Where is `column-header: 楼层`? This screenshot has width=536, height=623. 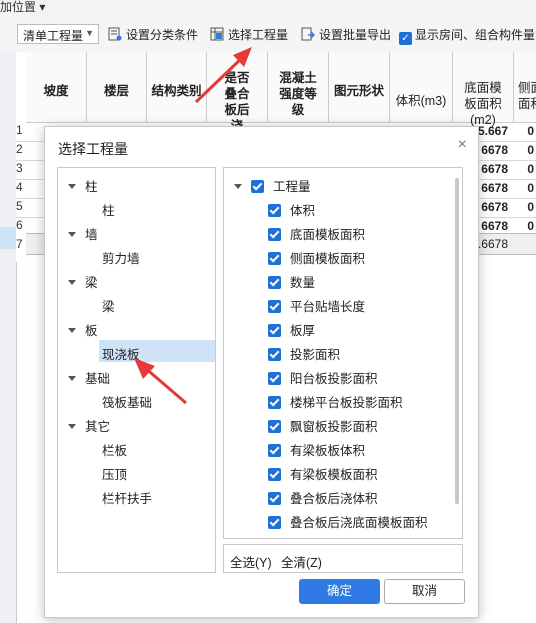 column-header: 楼层 is located at coordinates (117, 87).